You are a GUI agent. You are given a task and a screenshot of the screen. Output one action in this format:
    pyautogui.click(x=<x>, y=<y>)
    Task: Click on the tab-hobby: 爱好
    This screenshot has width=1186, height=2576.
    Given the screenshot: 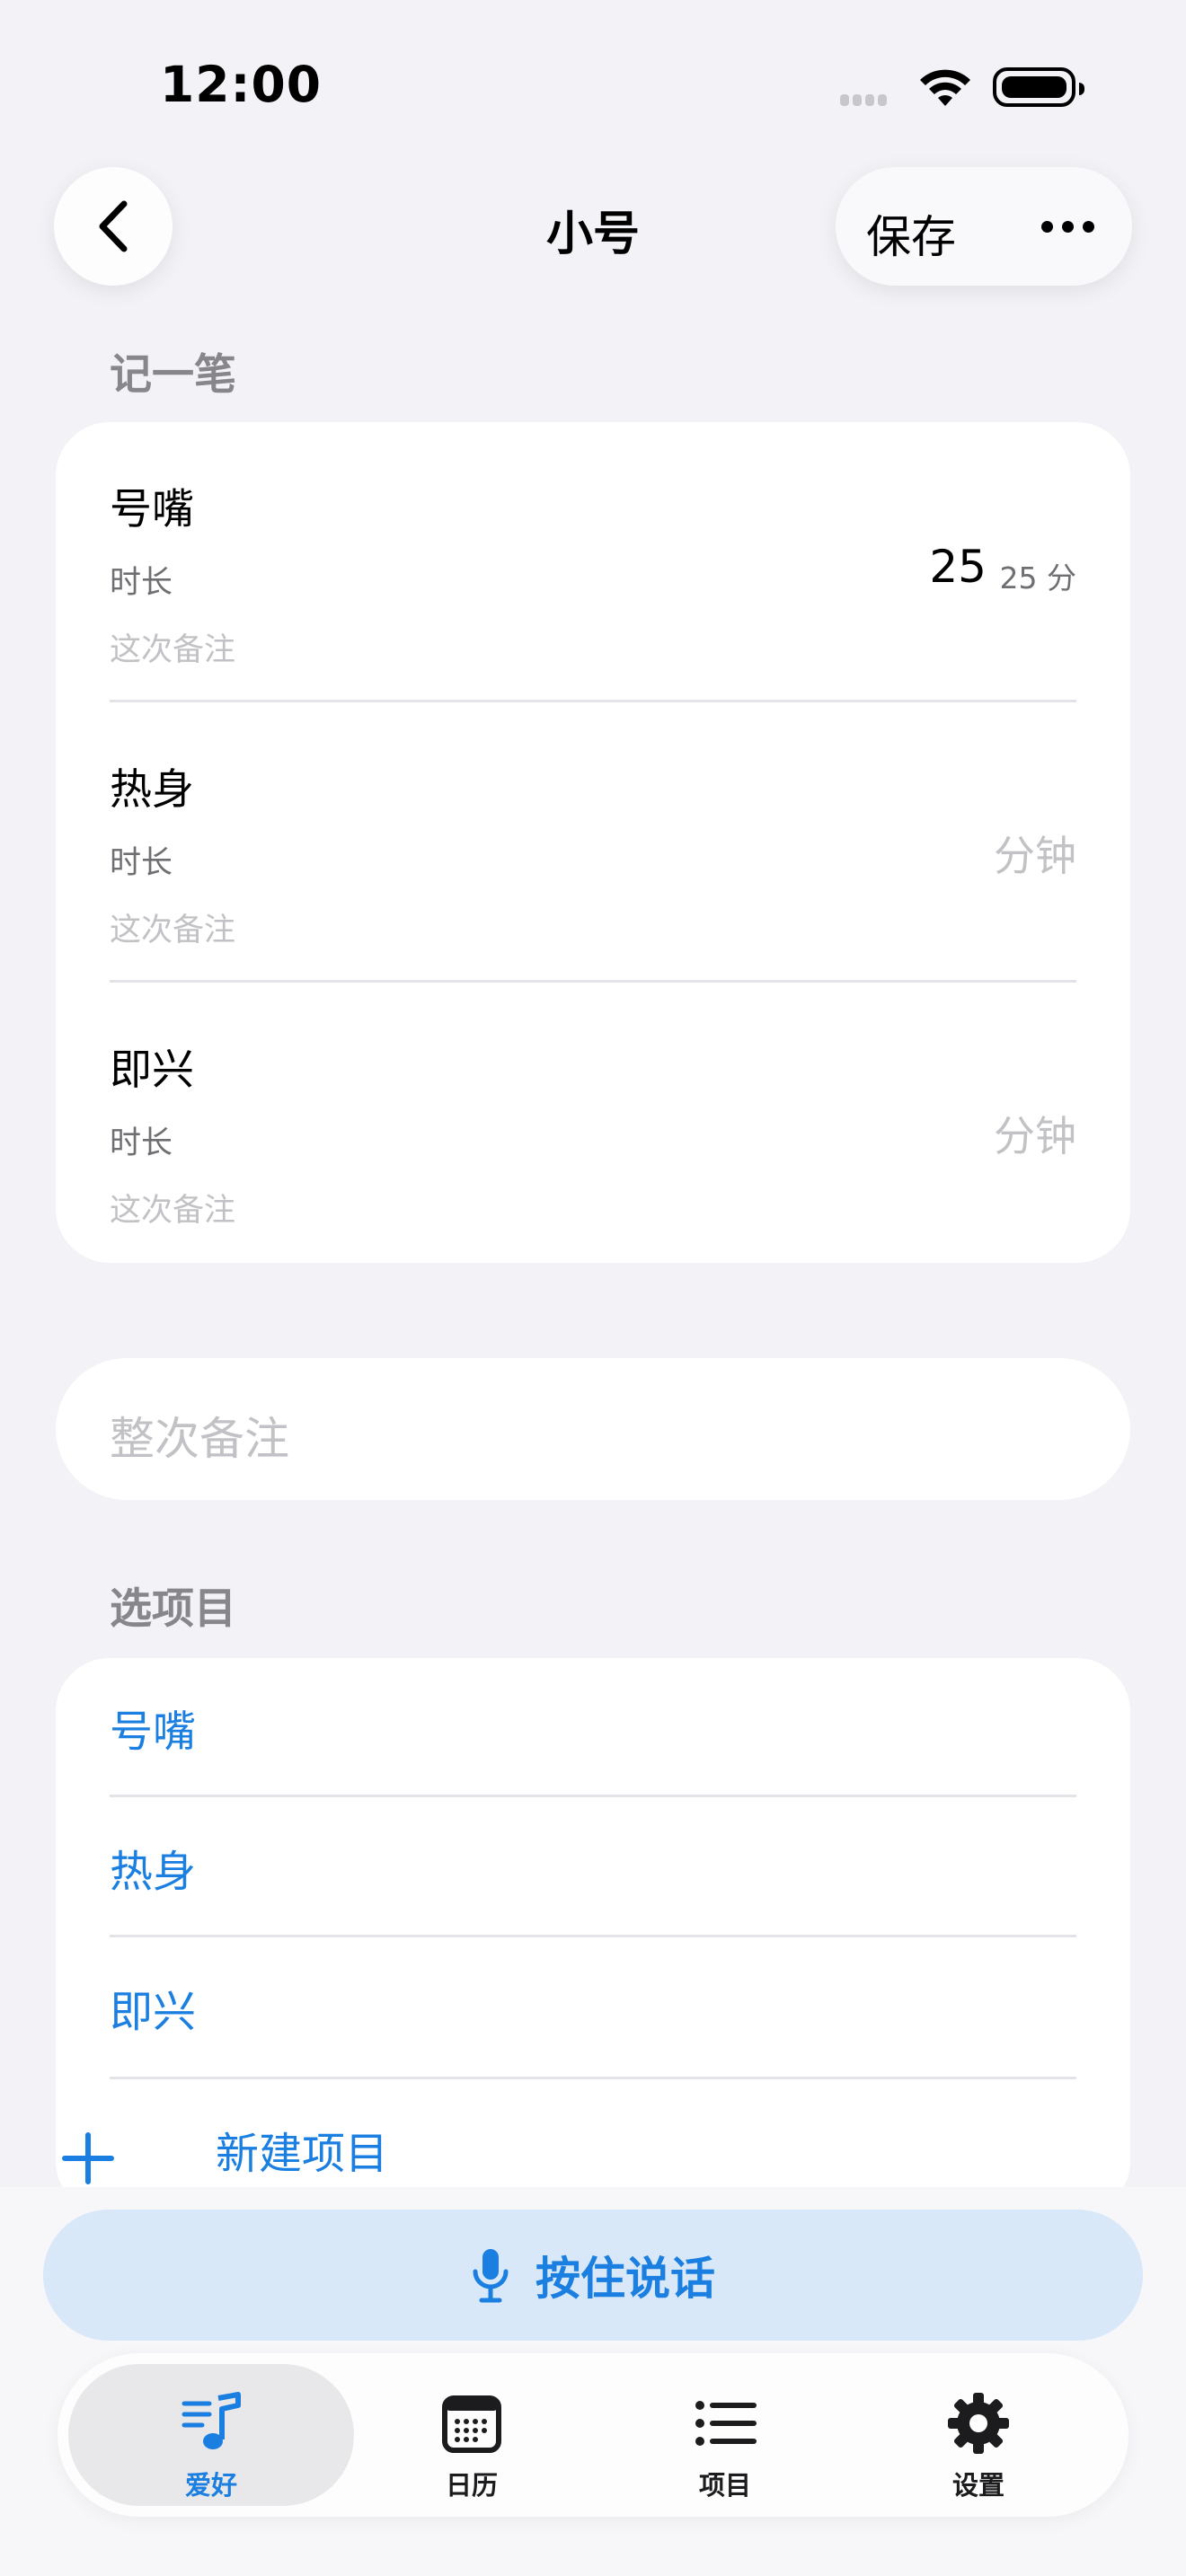 What is the action you would take?
    pyautogui.click(x=211, y=2435)
    